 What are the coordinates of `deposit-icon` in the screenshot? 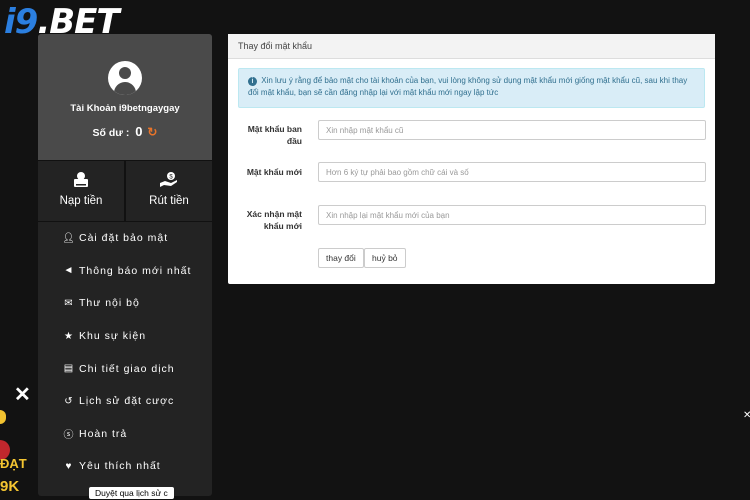 It's located at (81, 182).